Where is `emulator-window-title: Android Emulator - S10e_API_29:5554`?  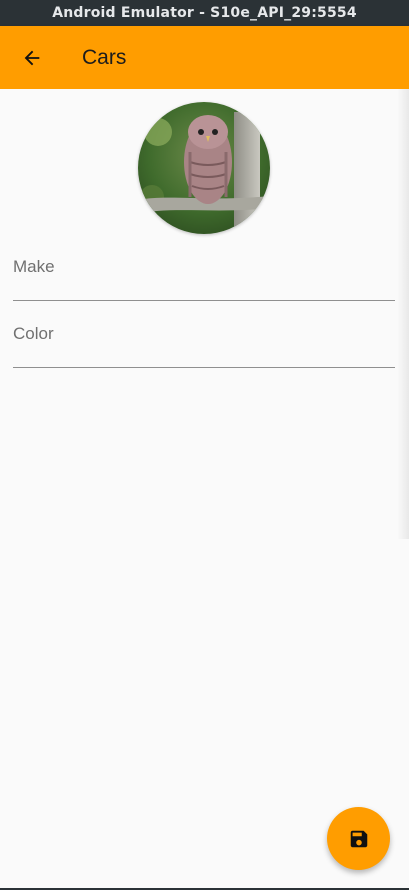
emulator-window-title: Android Emulator - S10e_API_29:5554 is located at coordinates (204, 13).